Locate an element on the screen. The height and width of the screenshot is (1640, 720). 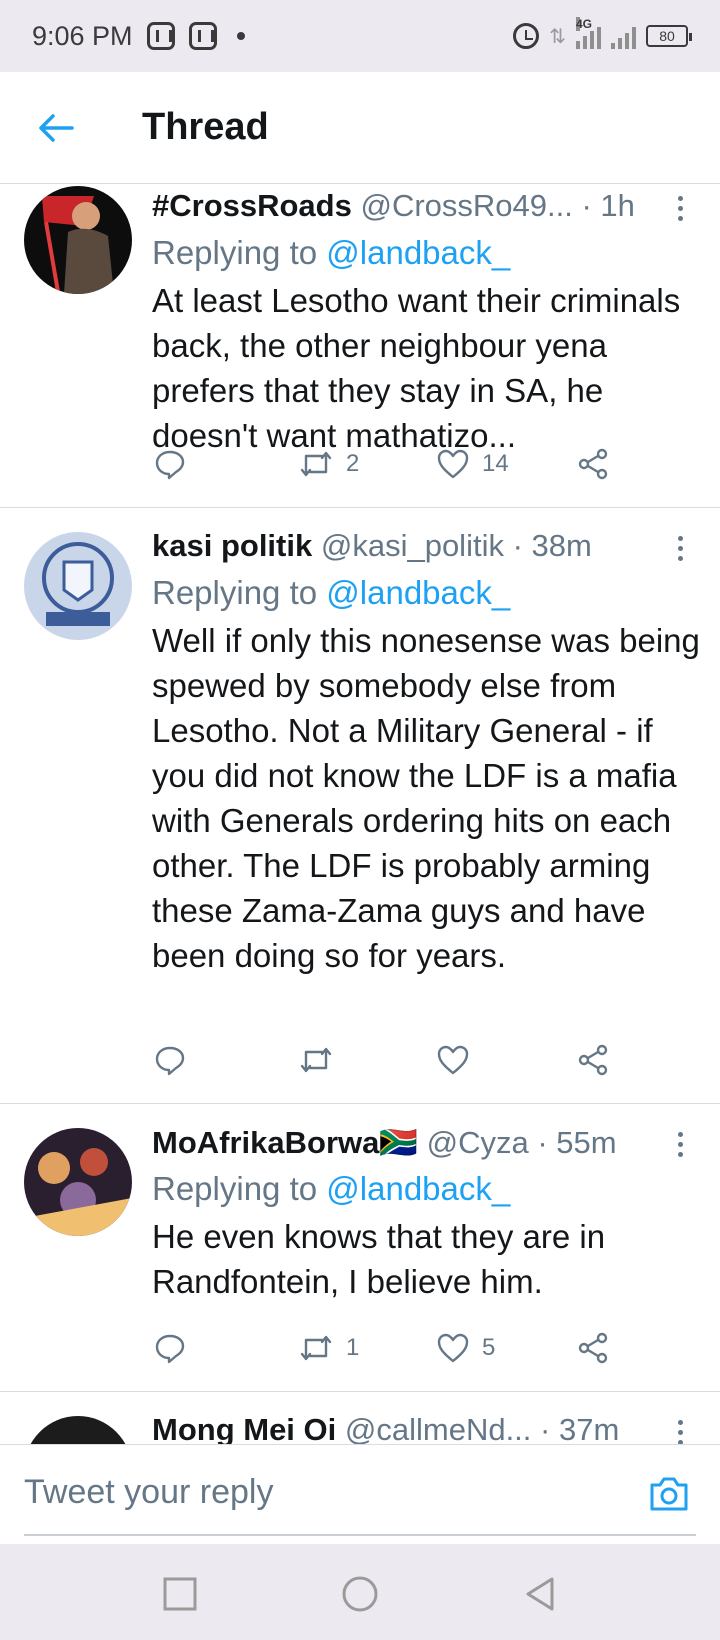
retweet-count: 1 is located at coordinates (353, 1347).